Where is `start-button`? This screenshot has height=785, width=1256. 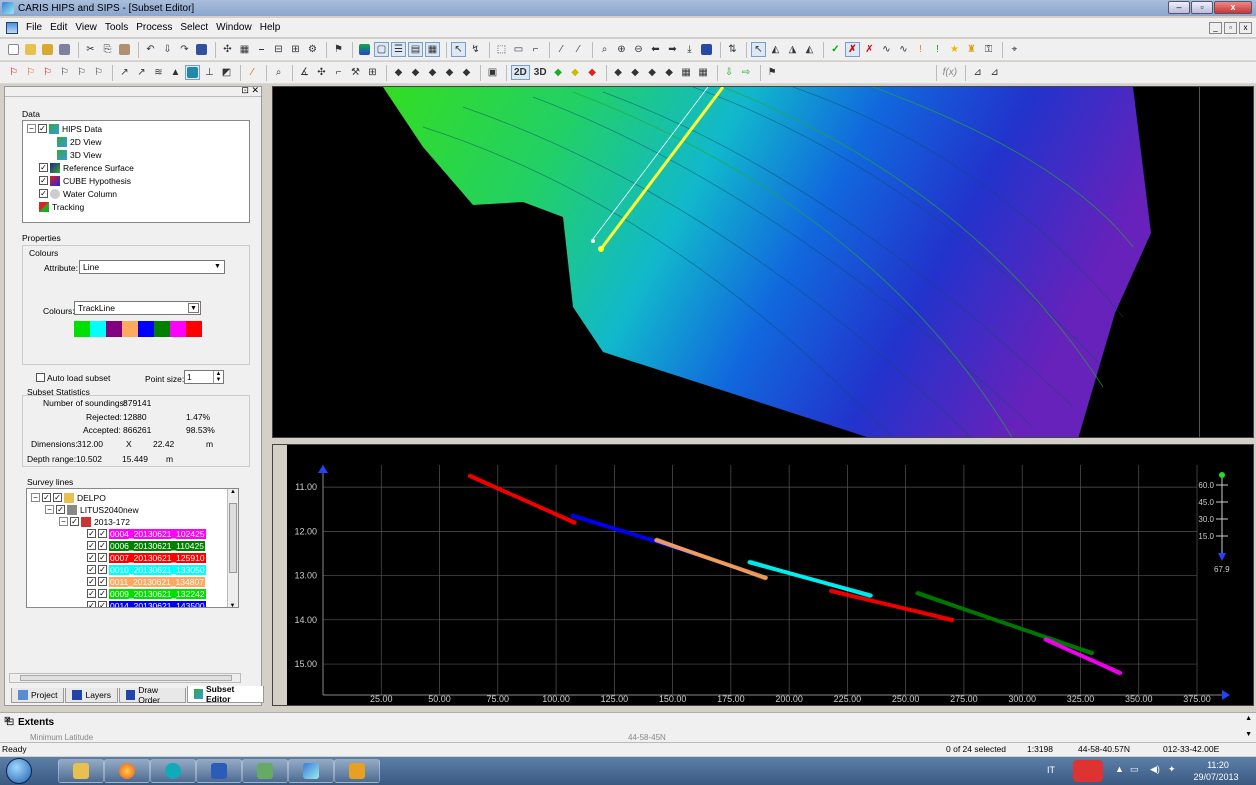
start-button is located at coordinates (19, 771).